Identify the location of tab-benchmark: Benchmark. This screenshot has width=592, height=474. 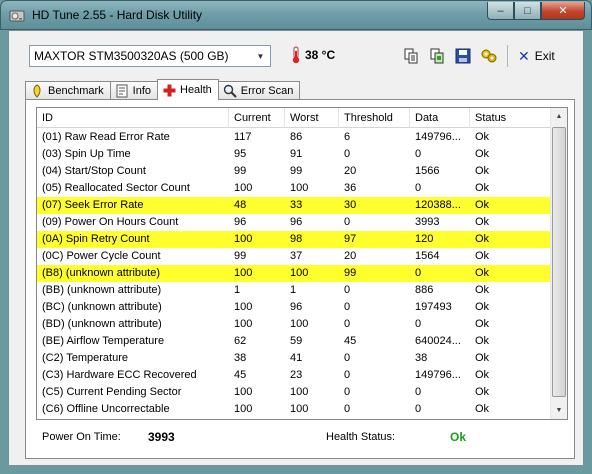
(68, 90).